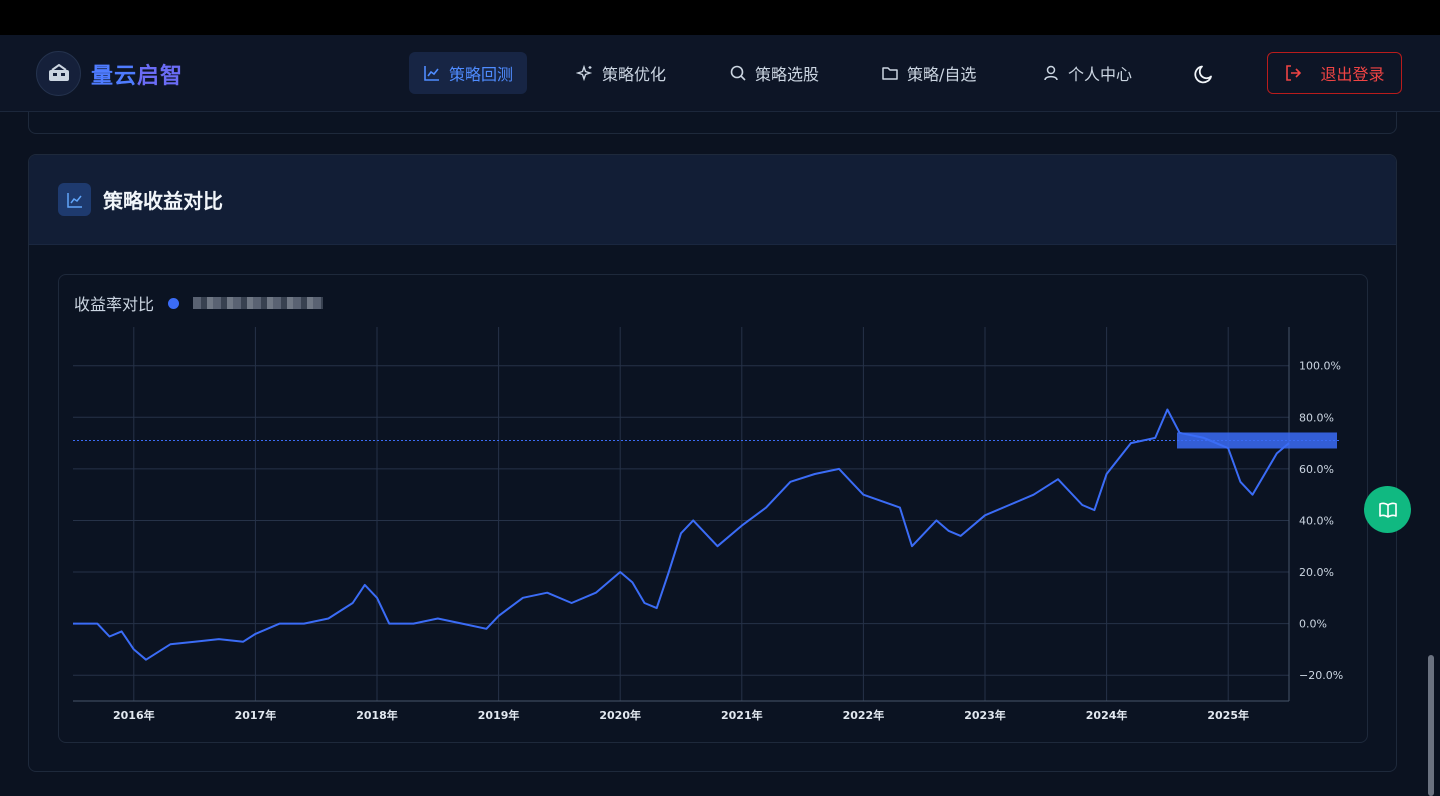  What do you see at coordinates (1316, 572) in the screenshot?
I see `y-tick-label: 20.0%` at bounding box center [1316, 572].